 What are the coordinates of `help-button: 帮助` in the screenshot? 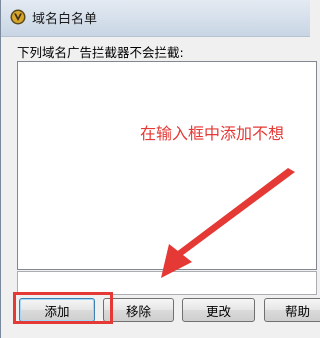 It's located at (292, 310).